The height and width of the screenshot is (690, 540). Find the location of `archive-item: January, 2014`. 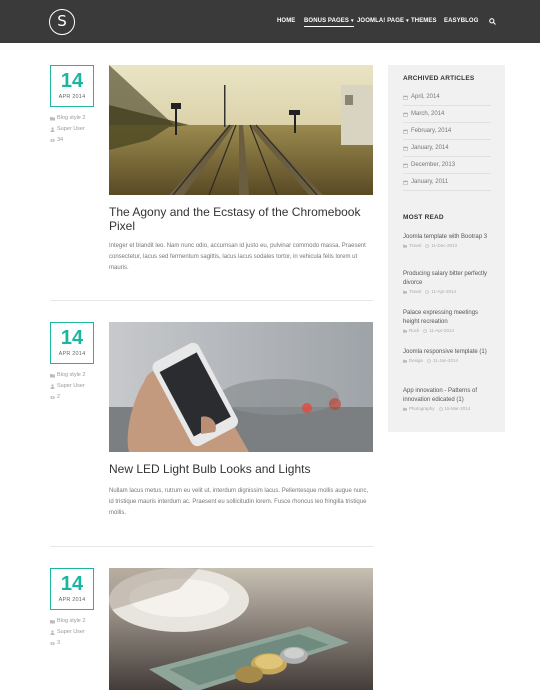

archive-item: January, 2014 is located at coordinates (447, 148).